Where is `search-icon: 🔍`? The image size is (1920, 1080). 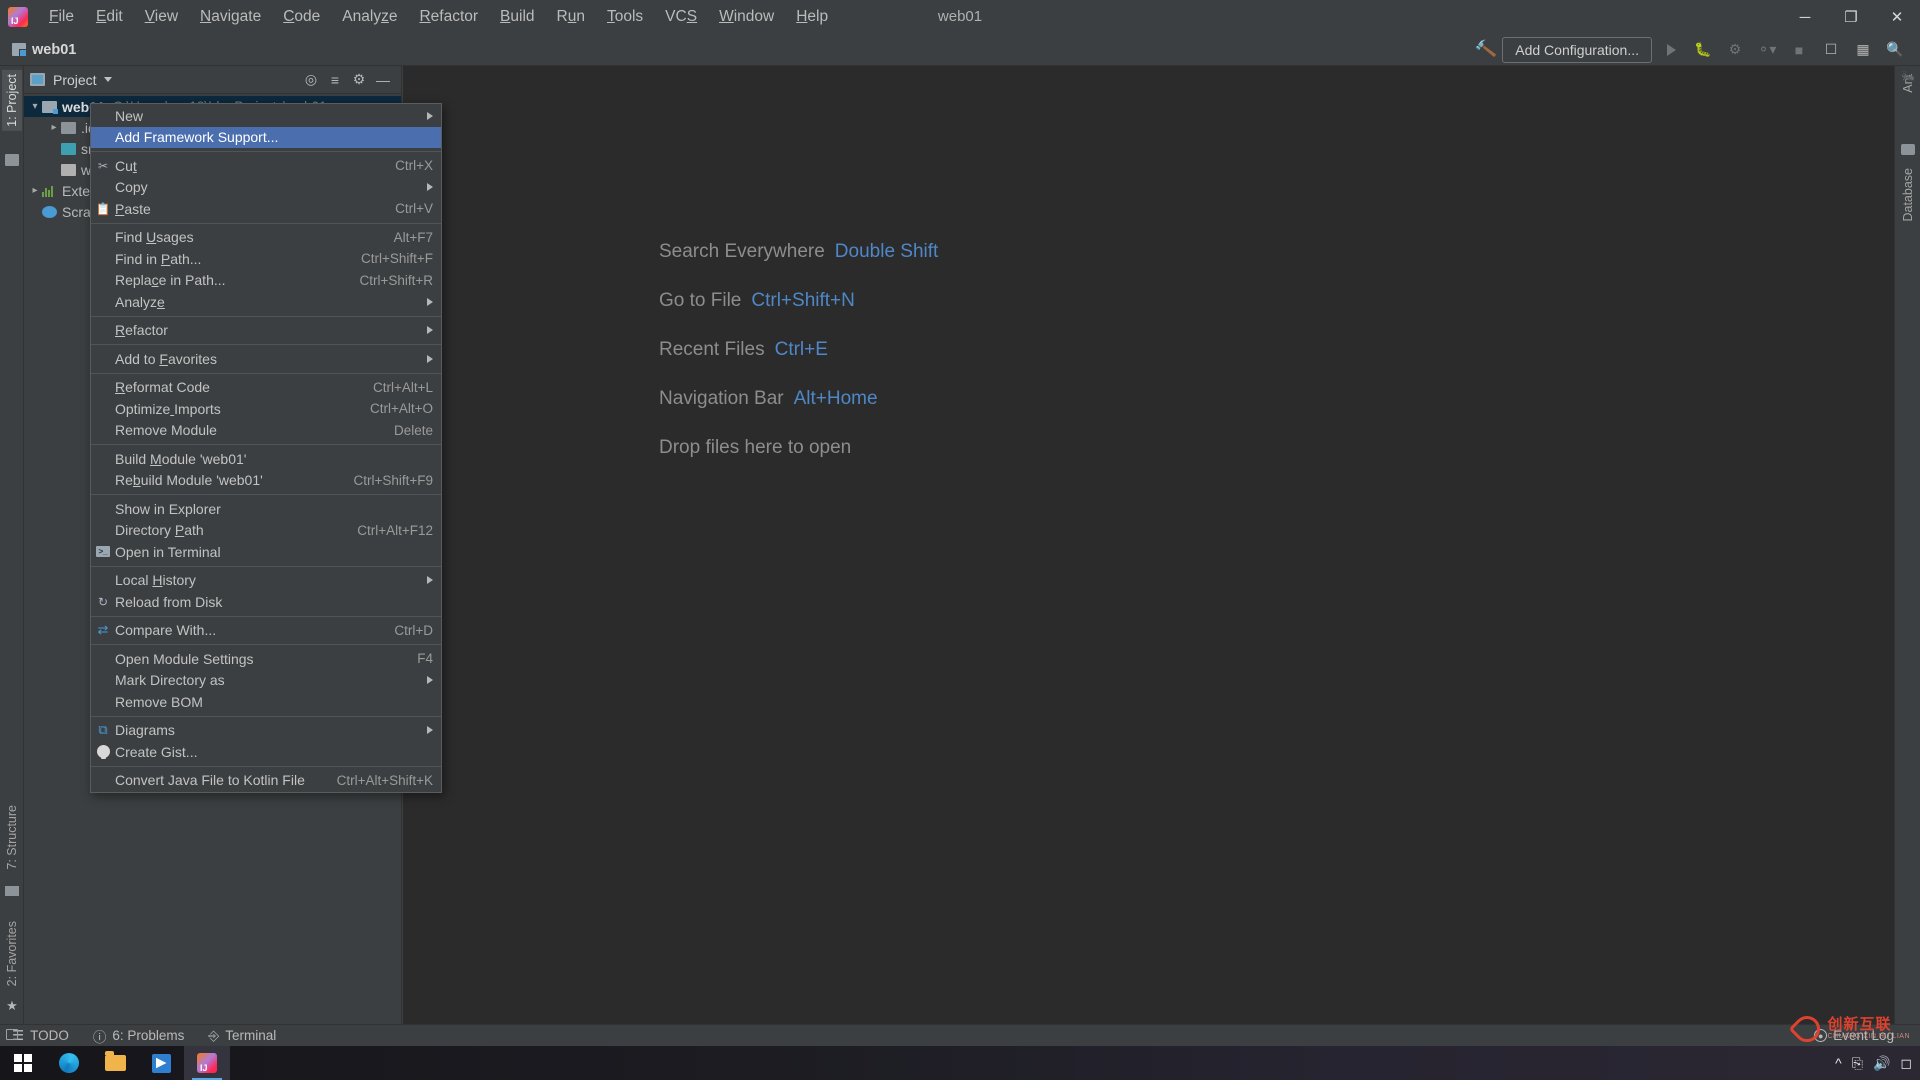 search-icon: 🔍 is located at coordinates (1895, 50).